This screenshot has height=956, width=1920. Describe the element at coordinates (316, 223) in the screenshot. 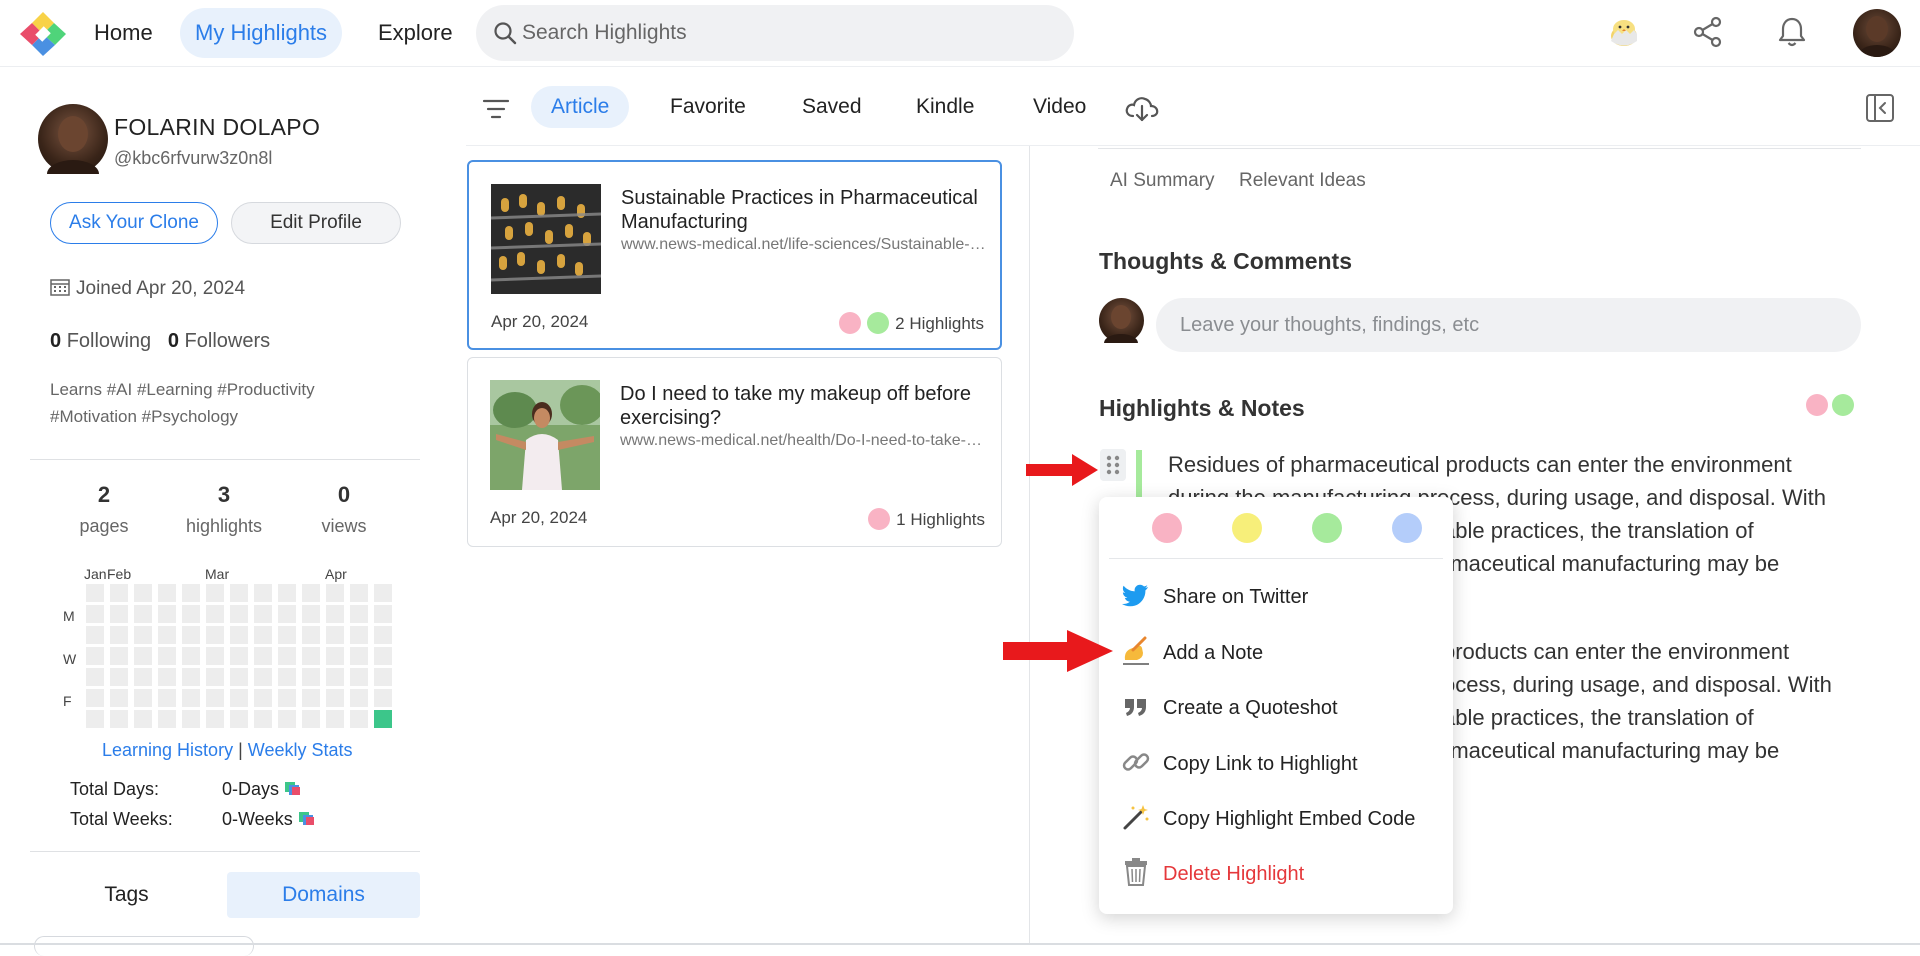

I see `edit-profile-button: Edit Profile` at that location.